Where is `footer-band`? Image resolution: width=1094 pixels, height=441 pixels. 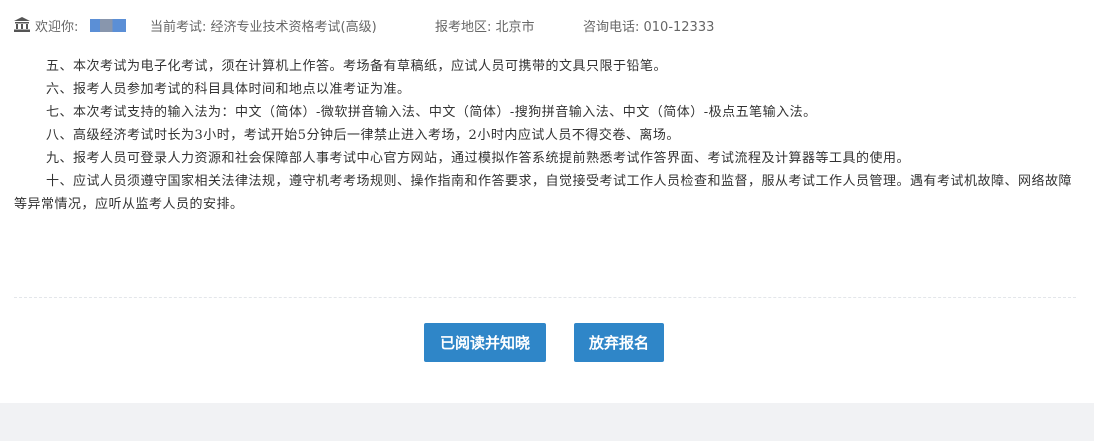 footer-band is located at coordinates (547, 422).